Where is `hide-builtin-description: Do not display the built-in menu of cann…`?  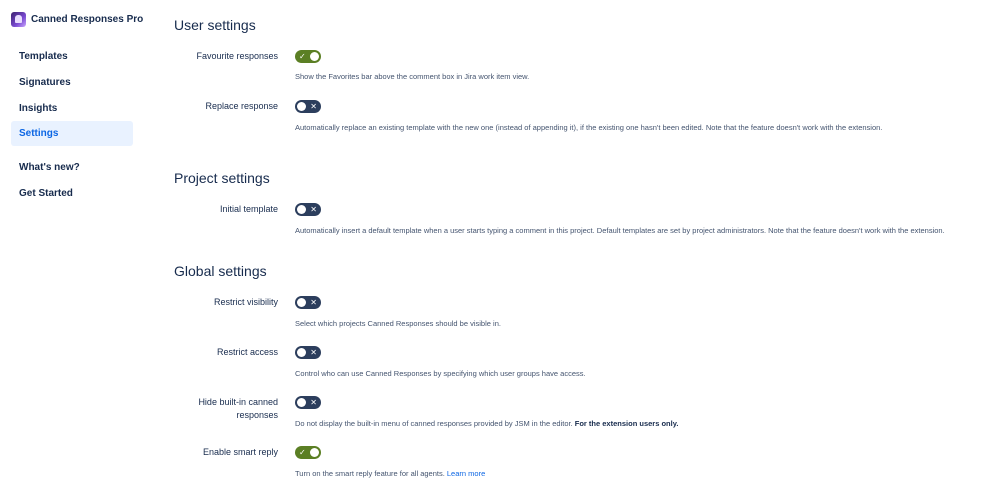 hide-builtin-description: Do not display the built-in menu of cann… is located at coordinates (486, 423).